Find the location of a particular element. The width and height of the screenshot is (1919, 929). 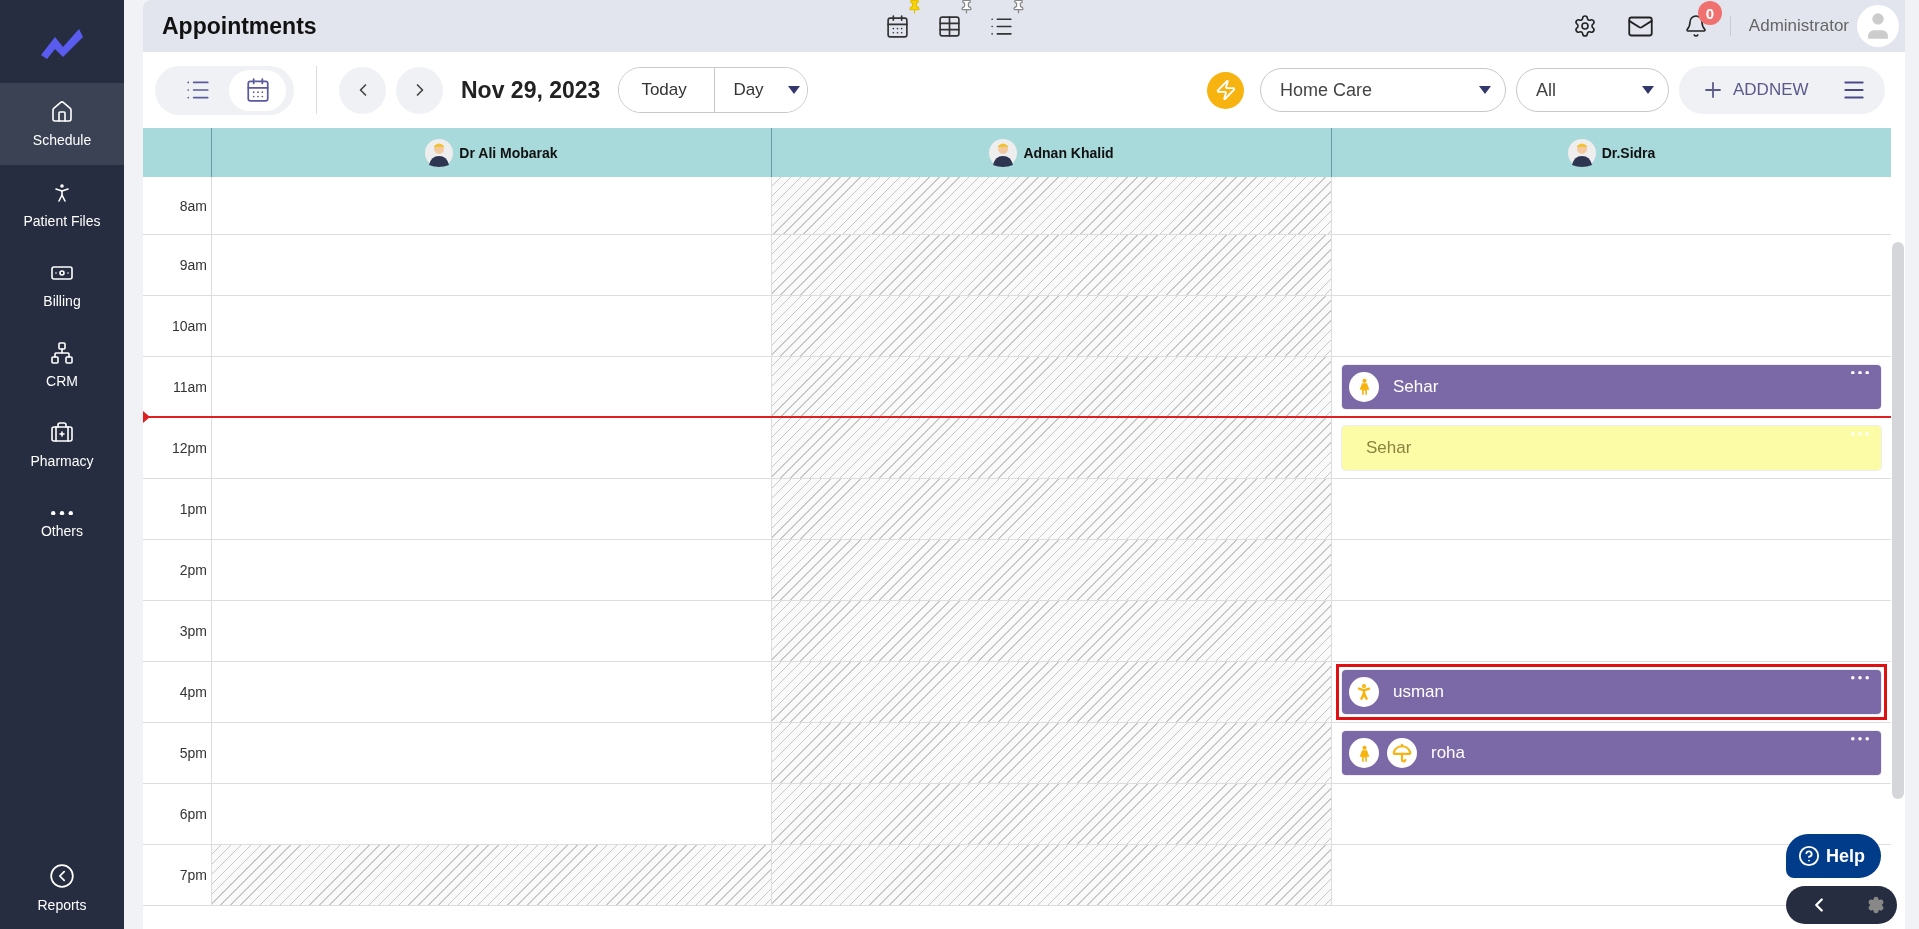

sidebar-label: Billing is located at coordinates (62, 301).